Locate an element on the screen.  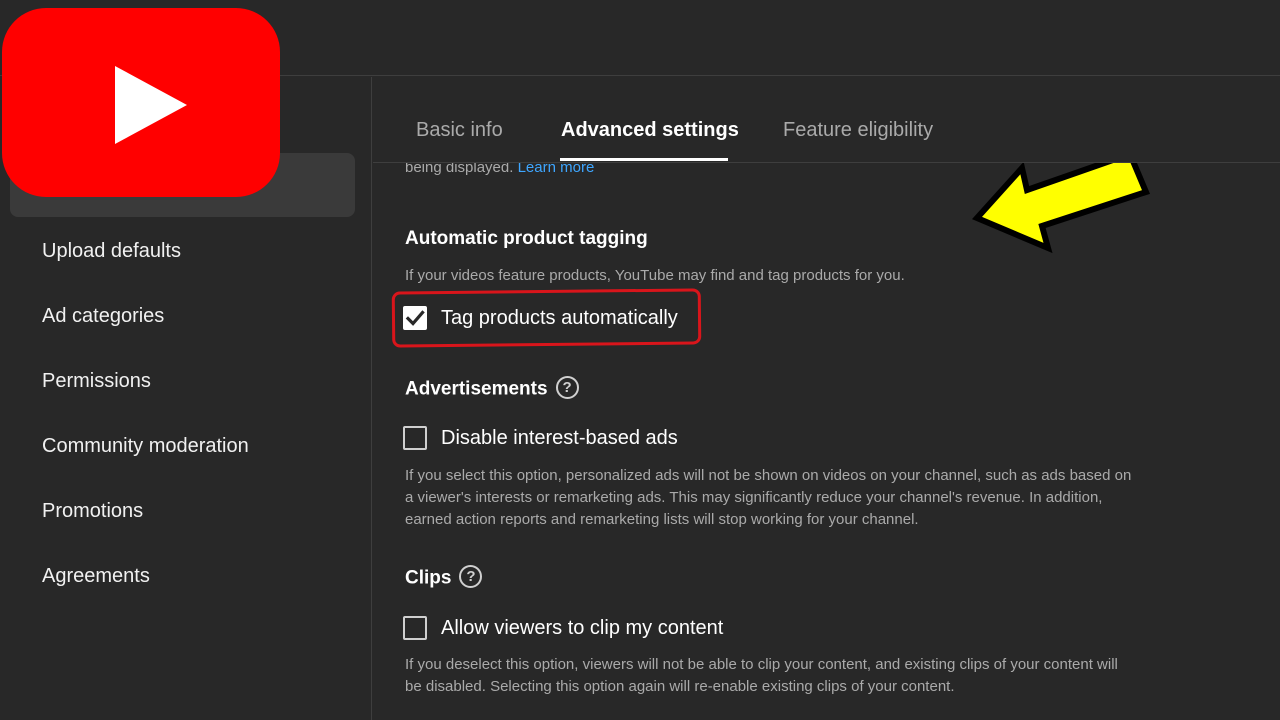
active-tab-indicator is located at coordinates (644, 159).